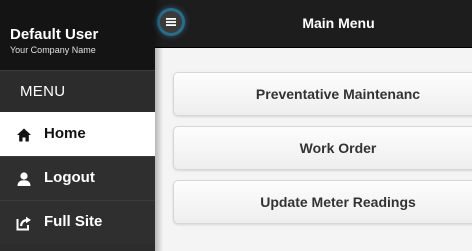 Image resolution: width=476 pixels, height=251 pixels. Describe the element at coordinates (338, 94) in the screenshot. I see `button-label: Preventative Maintenanc` at that location.